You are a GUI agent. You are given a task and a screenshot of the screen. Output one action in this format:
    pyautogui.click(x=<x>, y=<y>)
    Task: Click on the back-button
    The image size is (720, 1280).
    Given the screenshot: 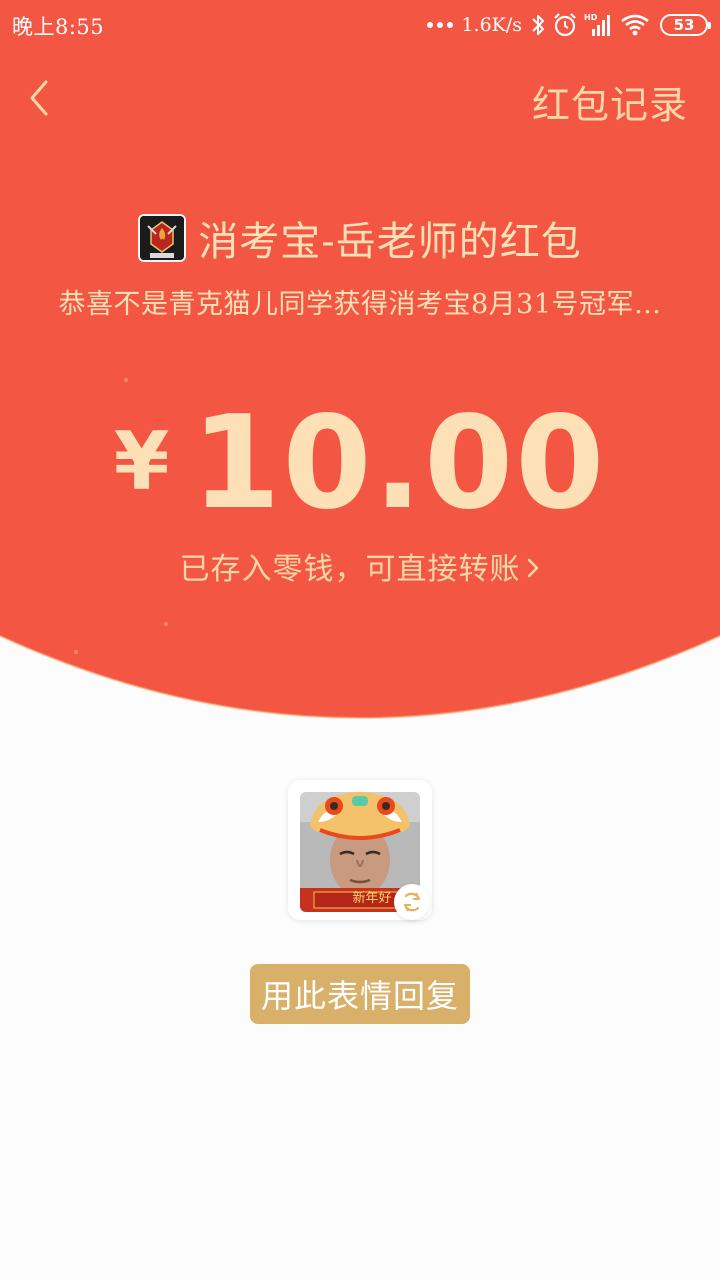 What is the action you would take?
    pyautogui.click(x=42, y=98)
    